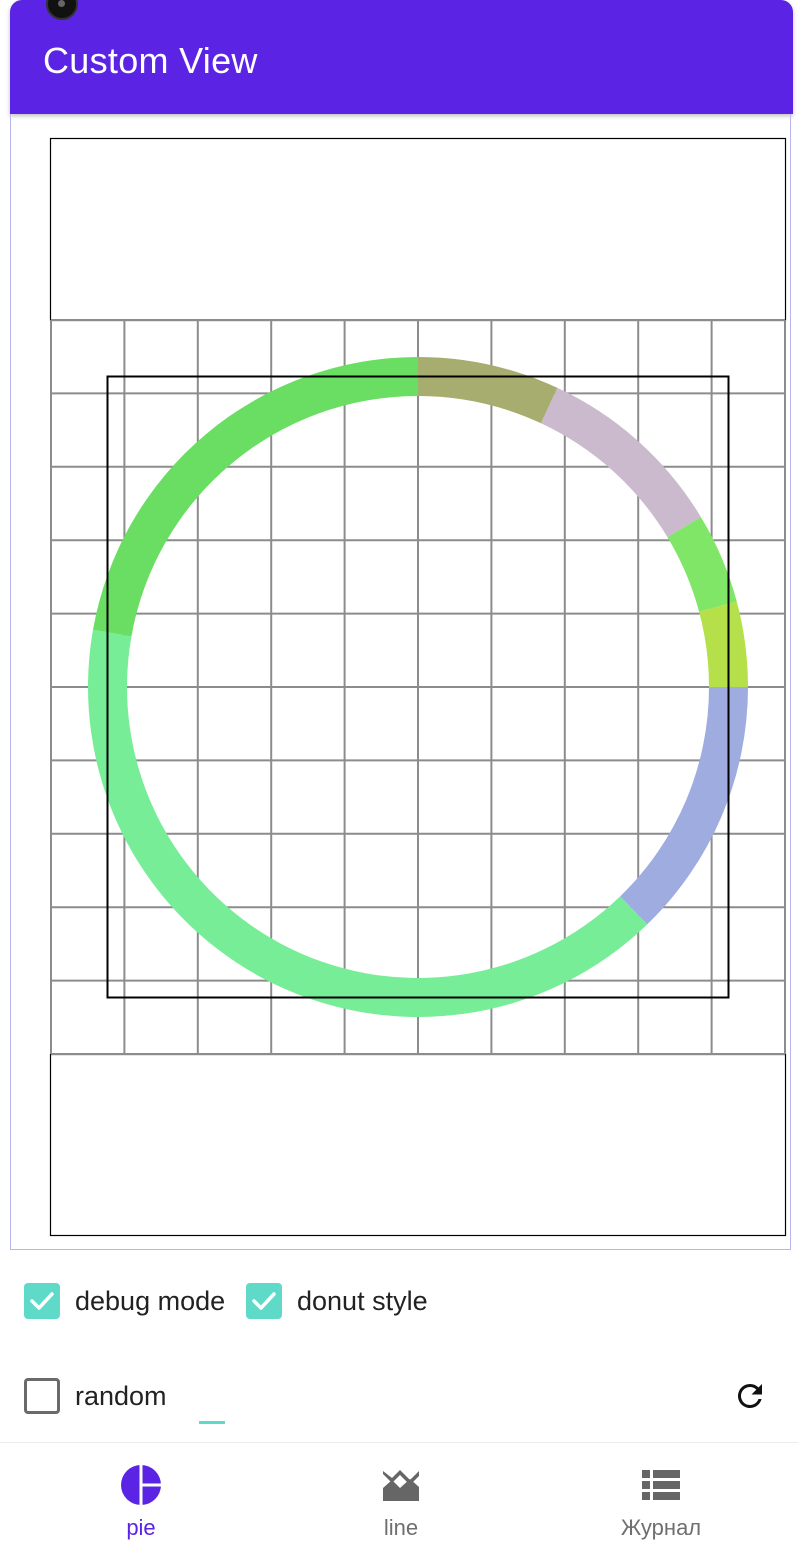  What do you see at coordinates (42, 1396) in the screenshot?
I see `random-check-box` at bounding box center [42, 1396].